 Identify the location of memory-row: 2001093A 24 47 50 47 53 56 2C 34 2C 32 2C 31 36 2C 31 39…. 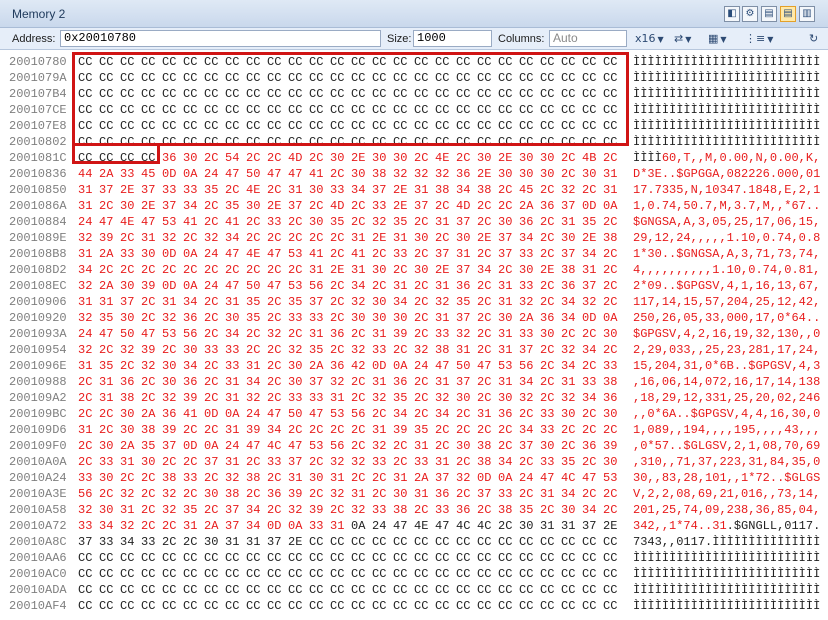
(414, 334).